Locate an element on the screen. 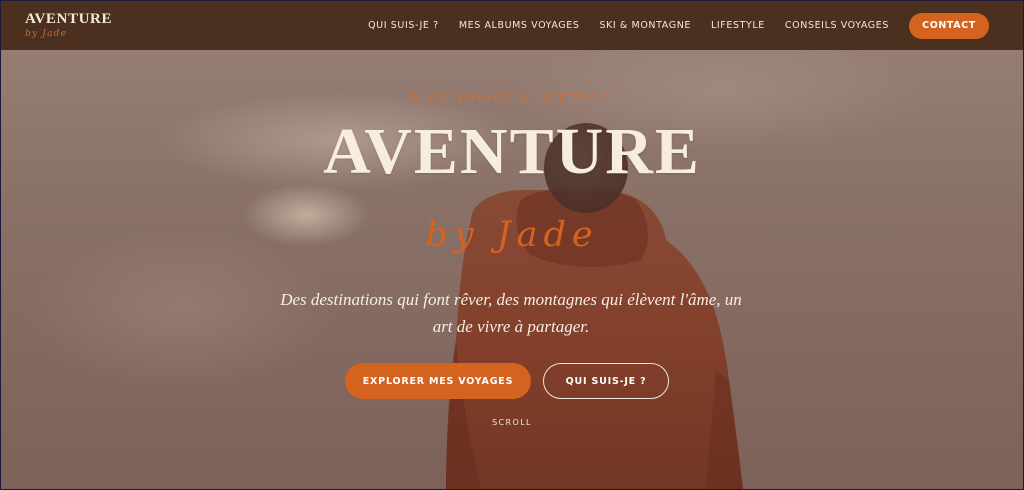 This screenshot has height=490, width=1024. logo-title: AVENTURE is located at coordinates (69, 19).